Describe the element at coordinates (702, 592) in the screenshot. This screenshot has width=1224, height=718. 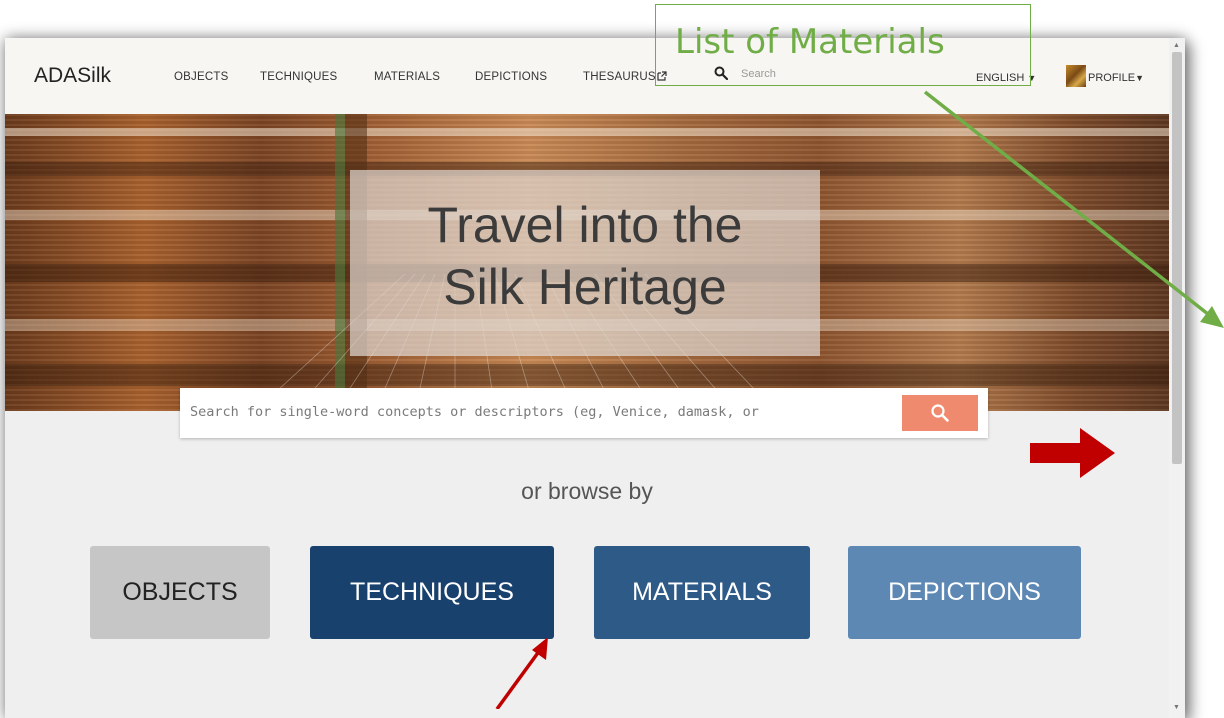
I see `browse-materials-button: MATERIALS` at that location.